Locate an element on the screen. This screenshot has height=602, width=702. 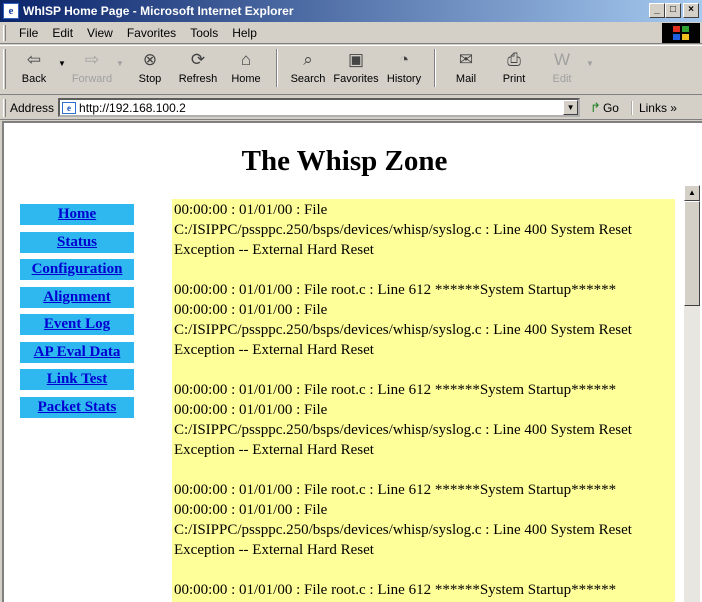
address-grip is located at coordinates (4, 107).